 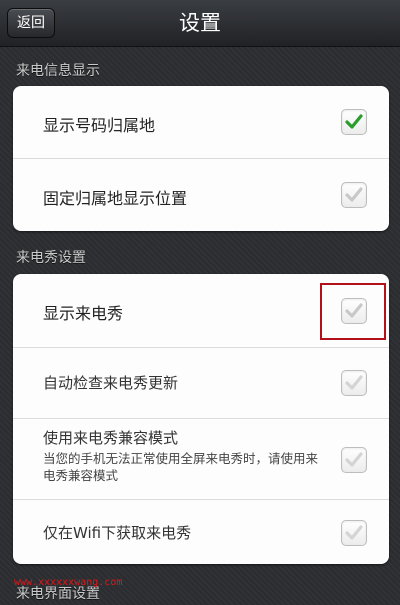 I want to click on page-title: 设置, so click(x=200, y=23).